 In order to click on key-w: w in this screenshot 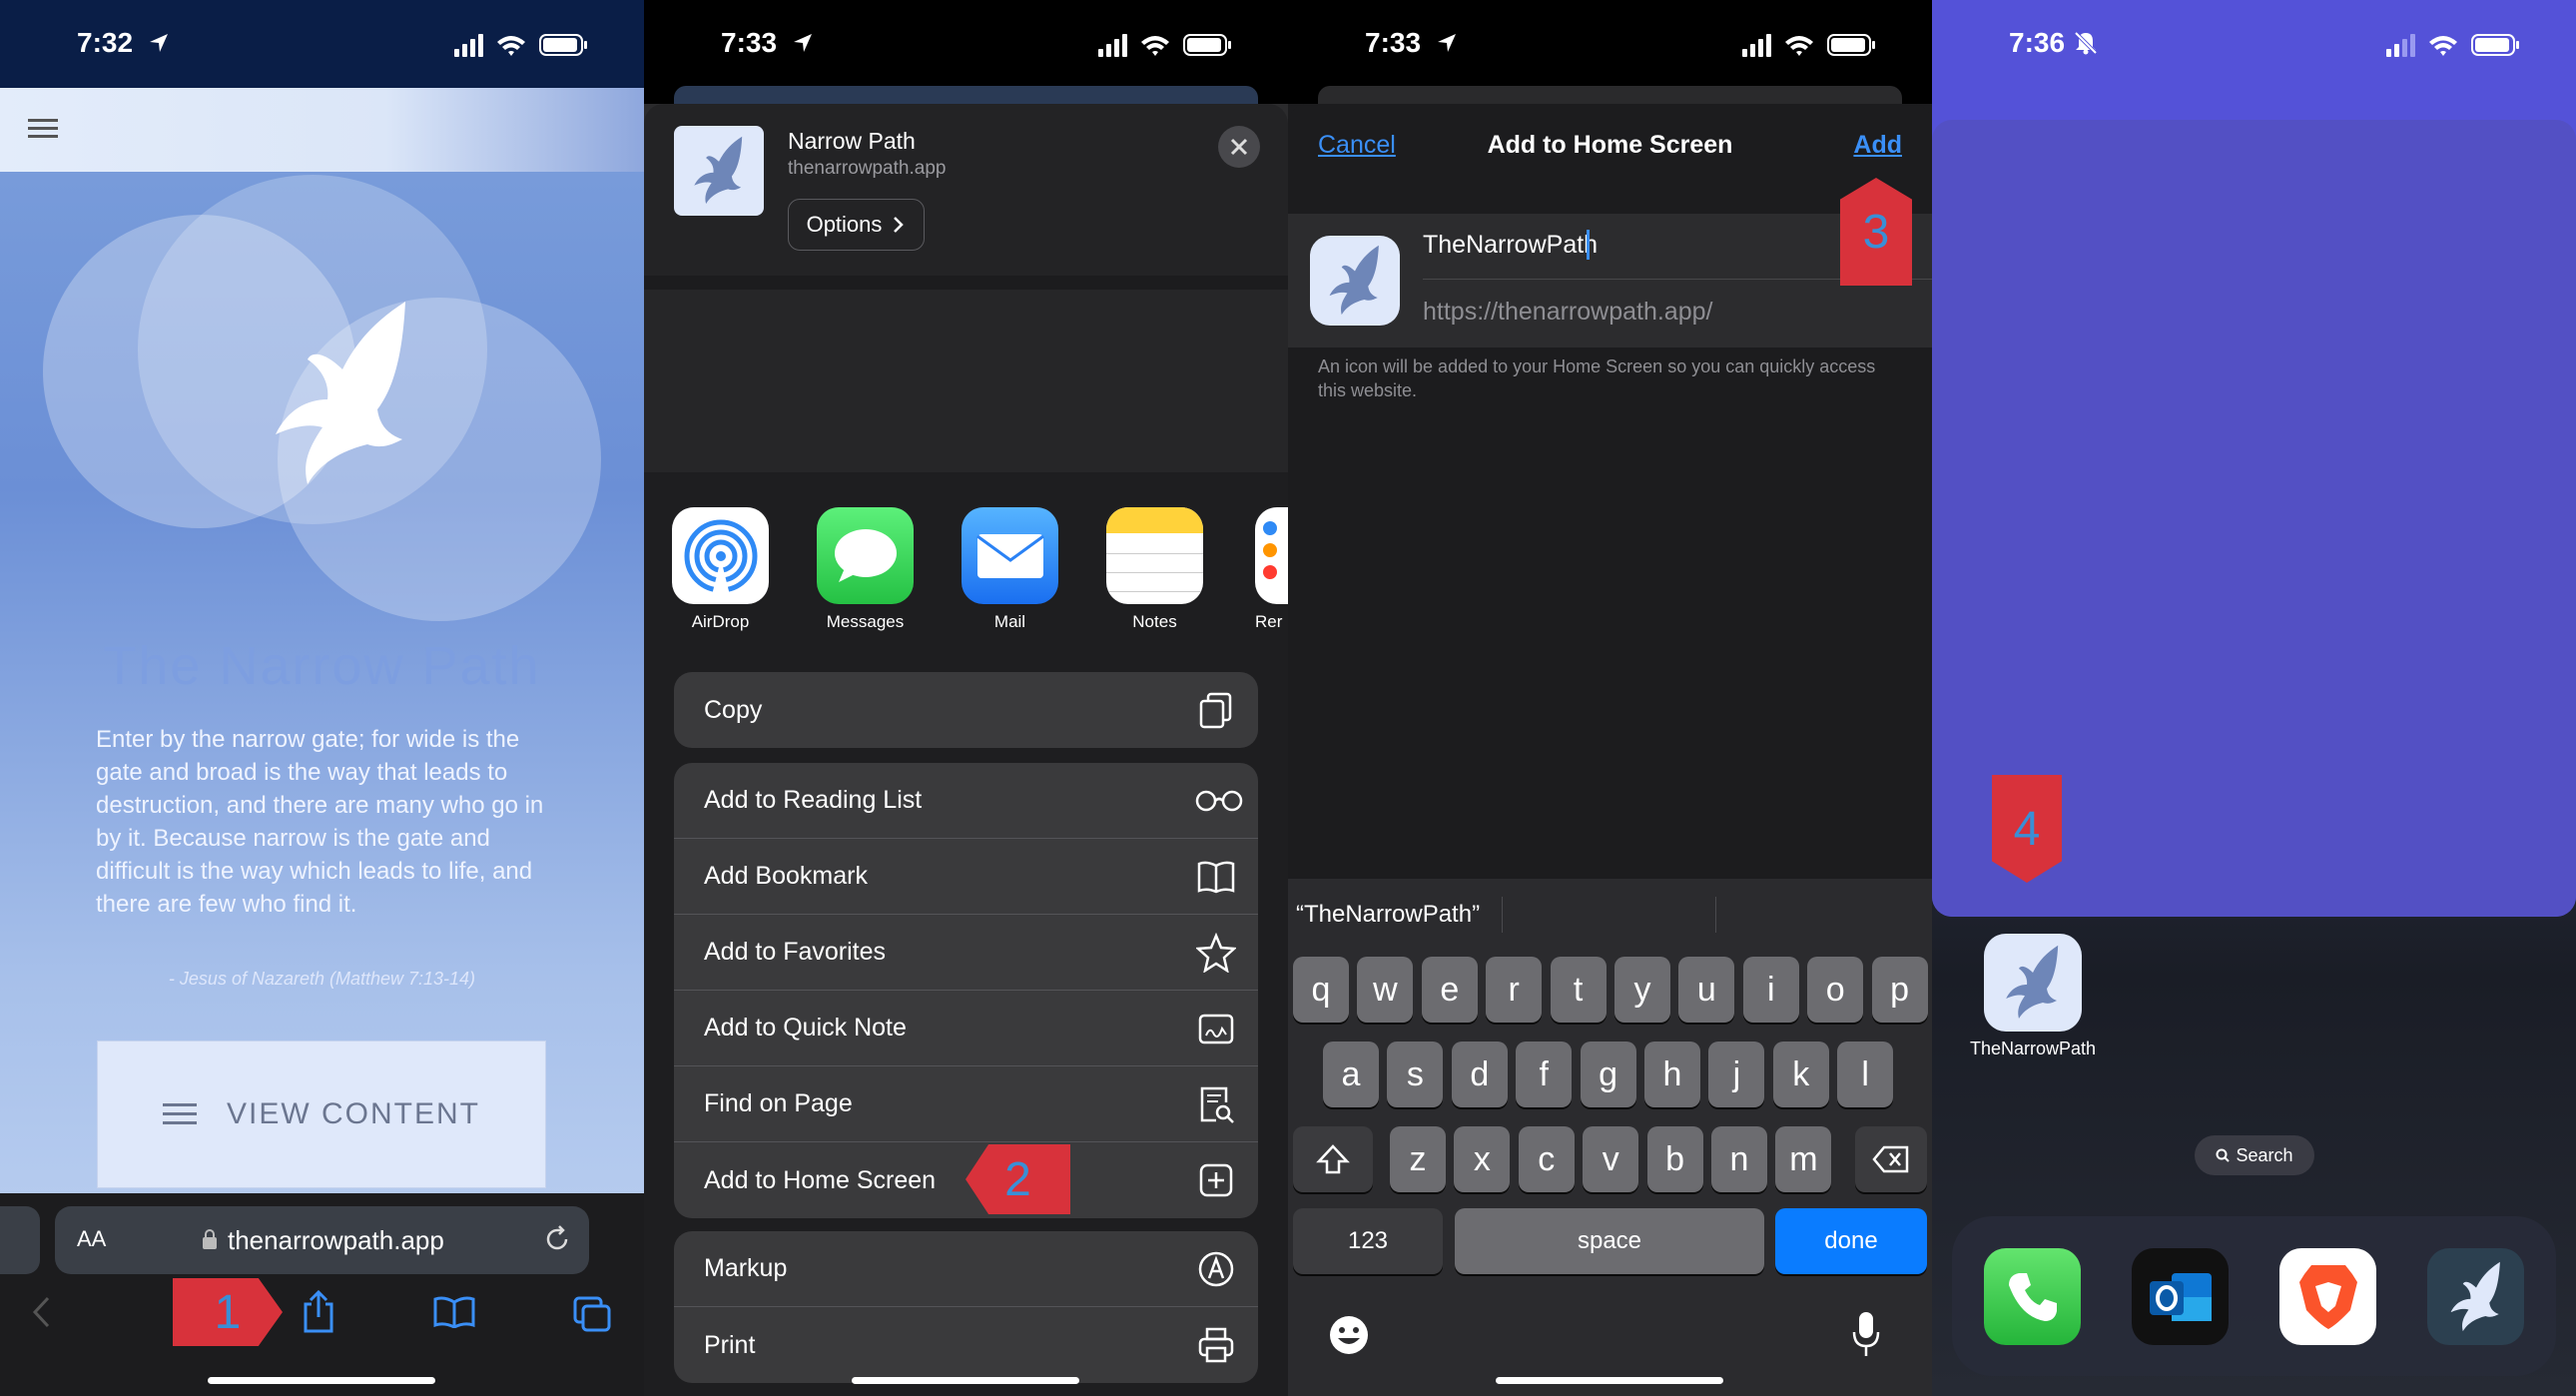, I will do `click(1385, 990)`.